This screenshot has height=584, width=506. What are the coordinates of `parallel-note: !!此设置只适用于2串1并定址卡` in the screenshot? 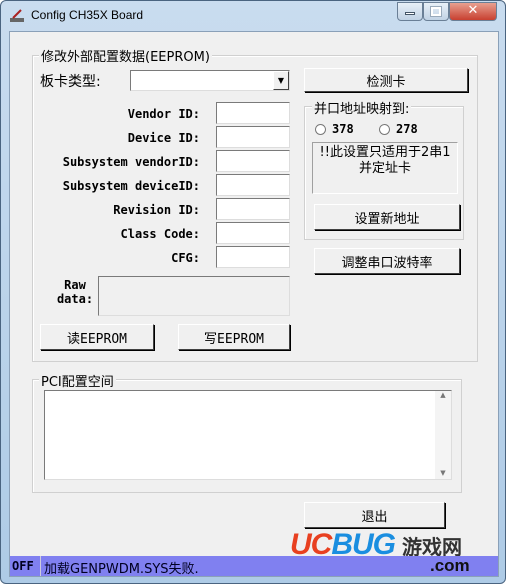 It's located at (385, 168).